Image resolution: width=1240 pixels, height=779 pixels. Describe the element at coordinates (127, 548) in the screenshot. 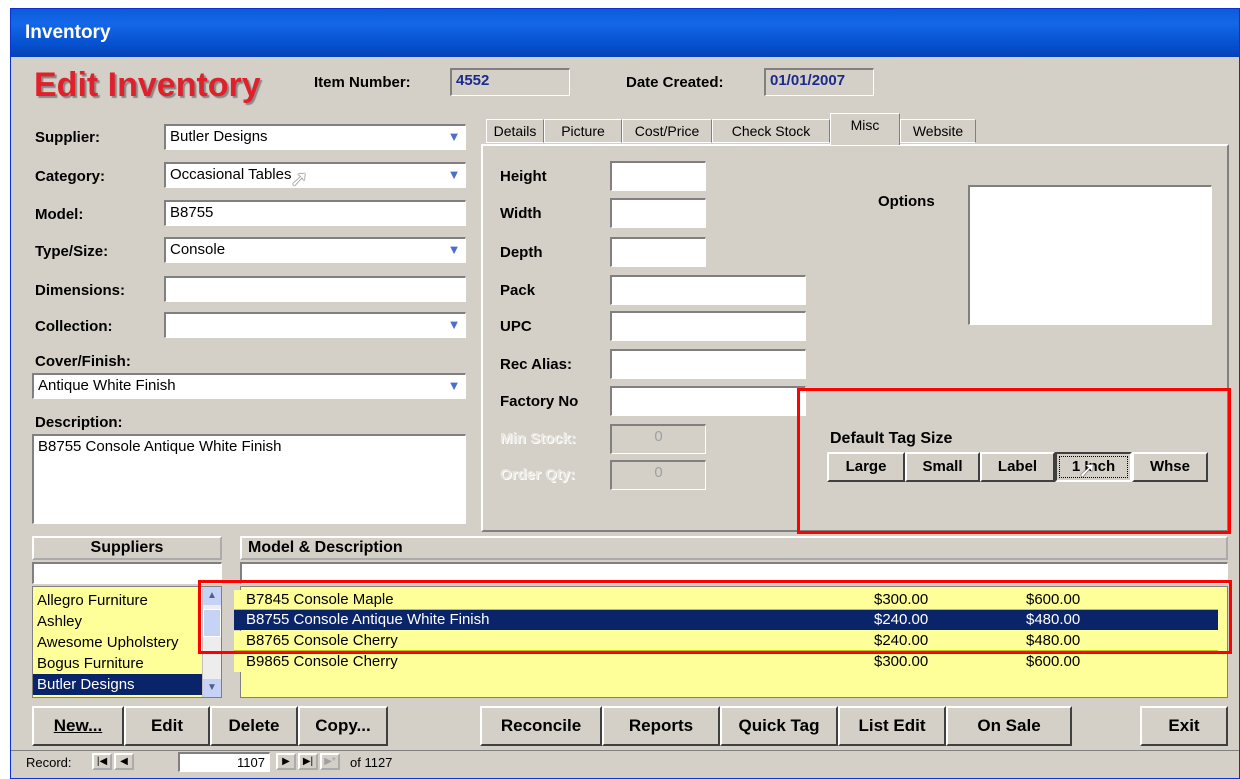

I see `suppliers-header: Suppliers` at that location.